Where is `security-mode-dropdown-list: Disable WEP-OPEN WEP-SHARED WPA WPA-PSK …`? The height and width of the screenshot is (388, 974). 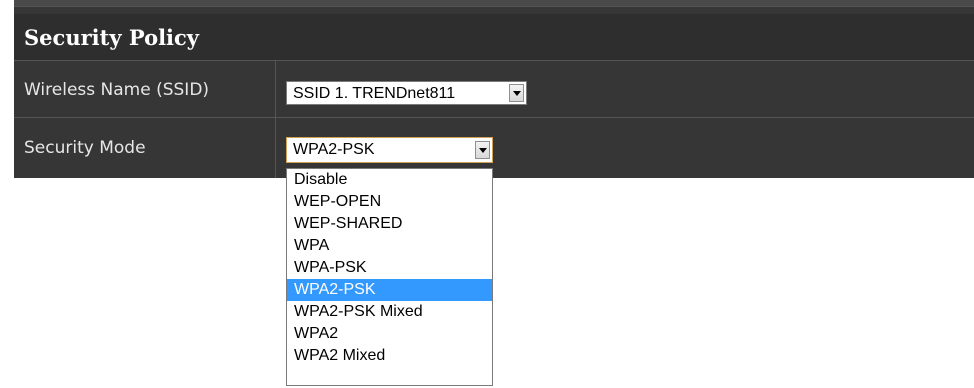 security-mode-dropdown-list: Disable WEP-OPEN WEP-SHARED WPA WPA-PSK … is located at coordinates (389, 277).